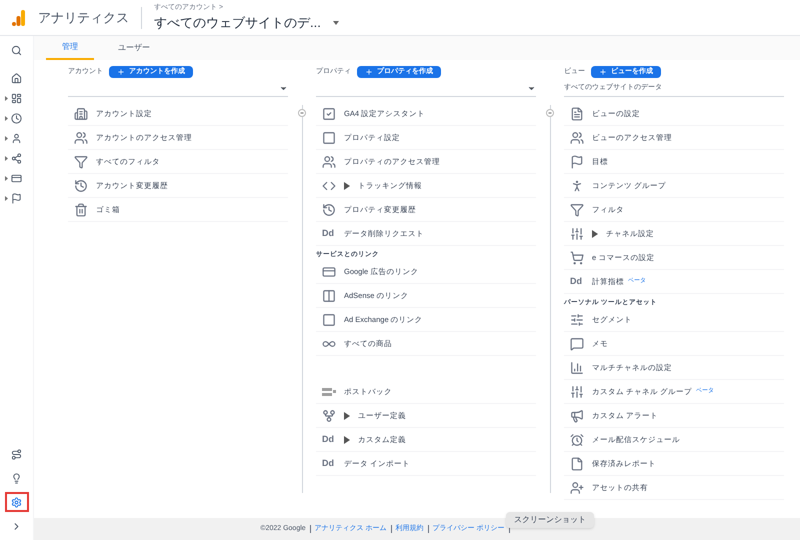 This screenshot has height=540, width=800. I want to click on tab: ユーザー, so click(134, 48).